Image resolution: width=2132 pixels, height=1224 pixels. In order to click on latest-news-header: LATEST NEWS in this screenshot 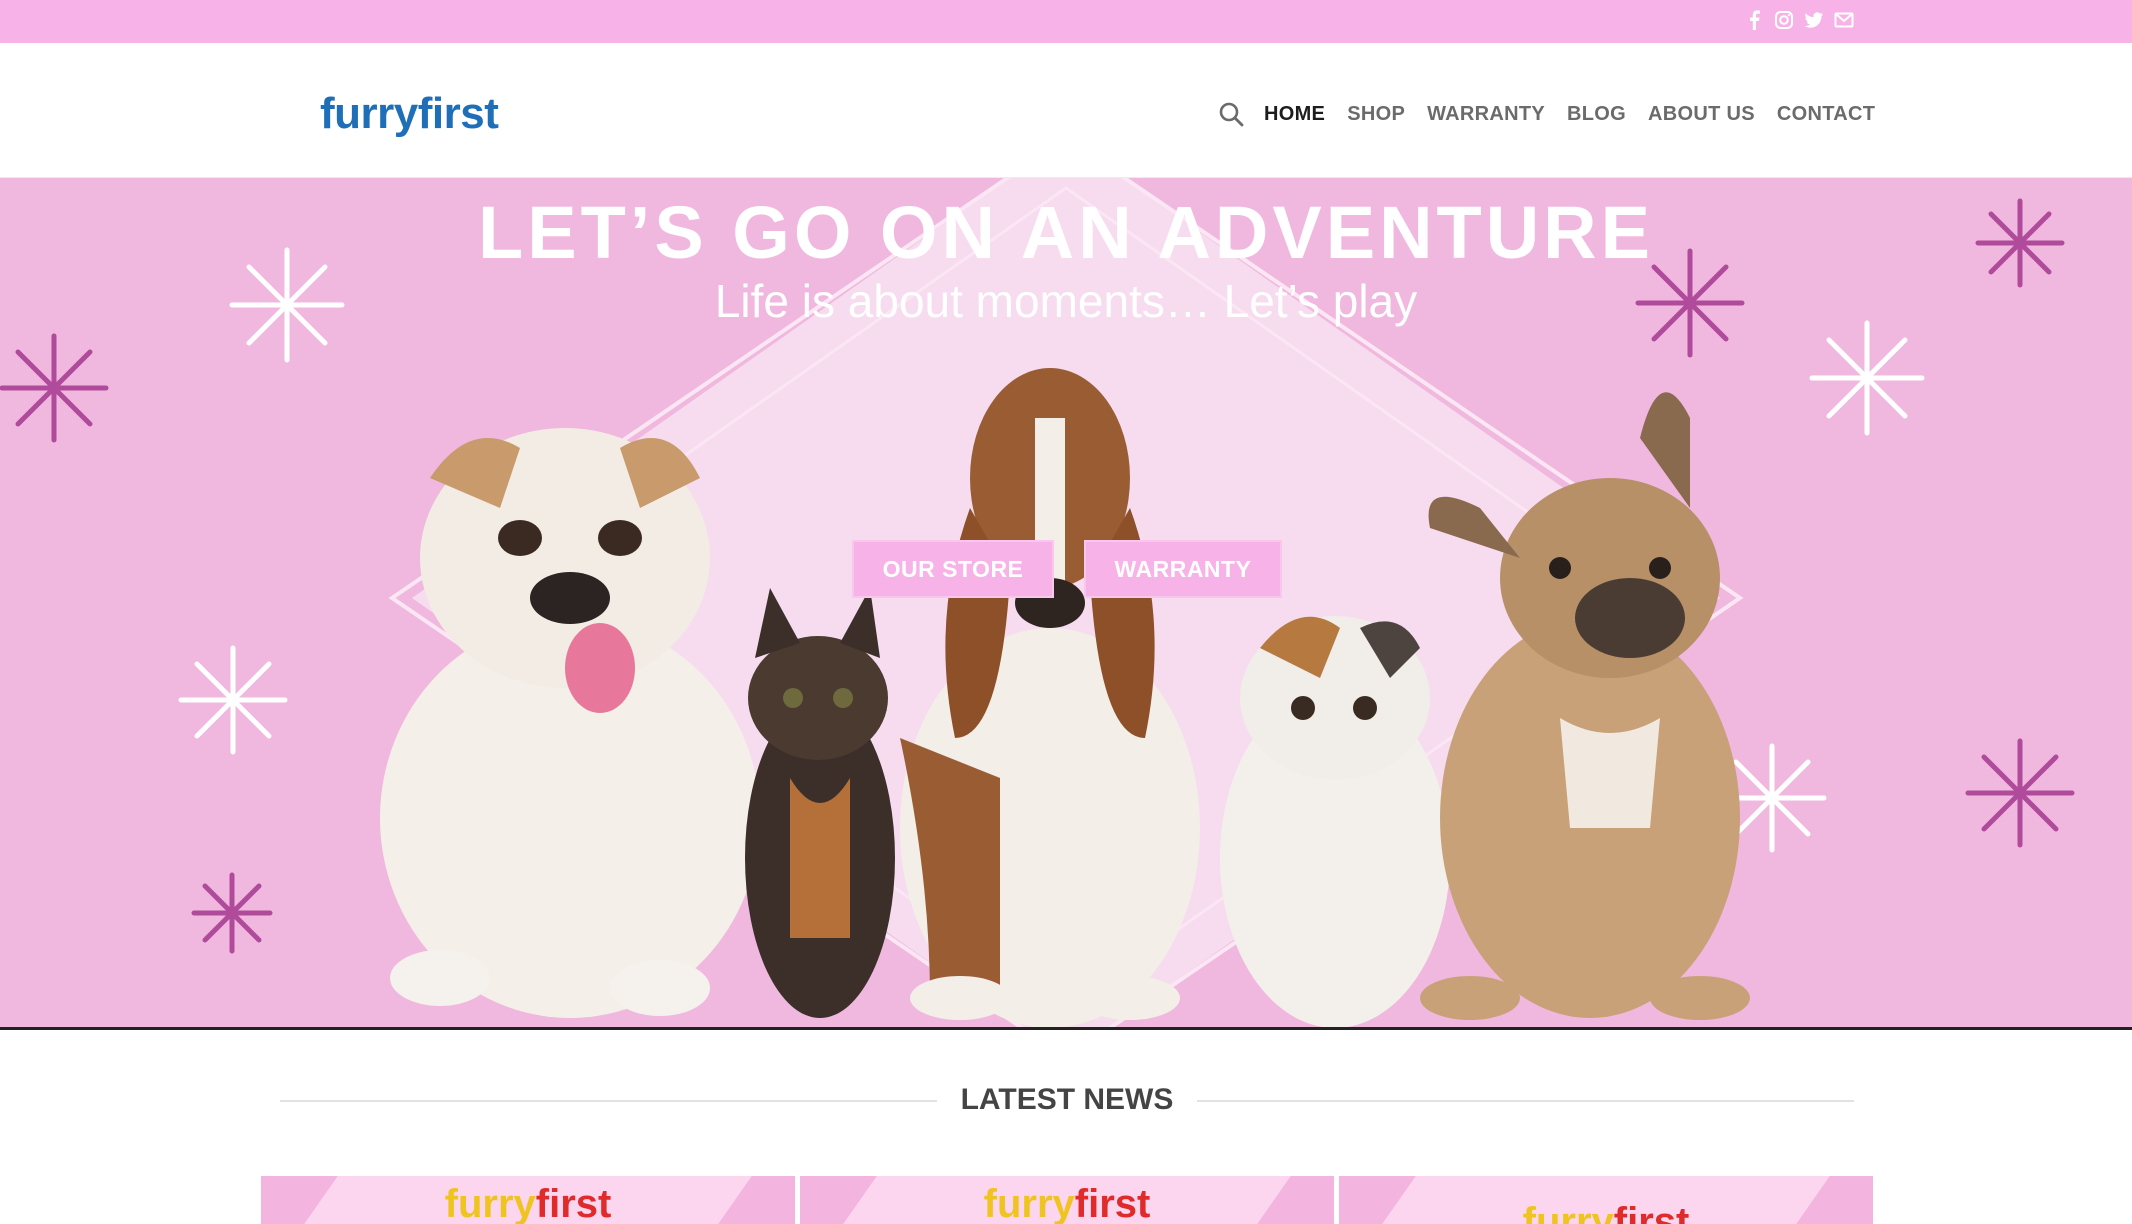, I will do `click(1067, 1100)`.